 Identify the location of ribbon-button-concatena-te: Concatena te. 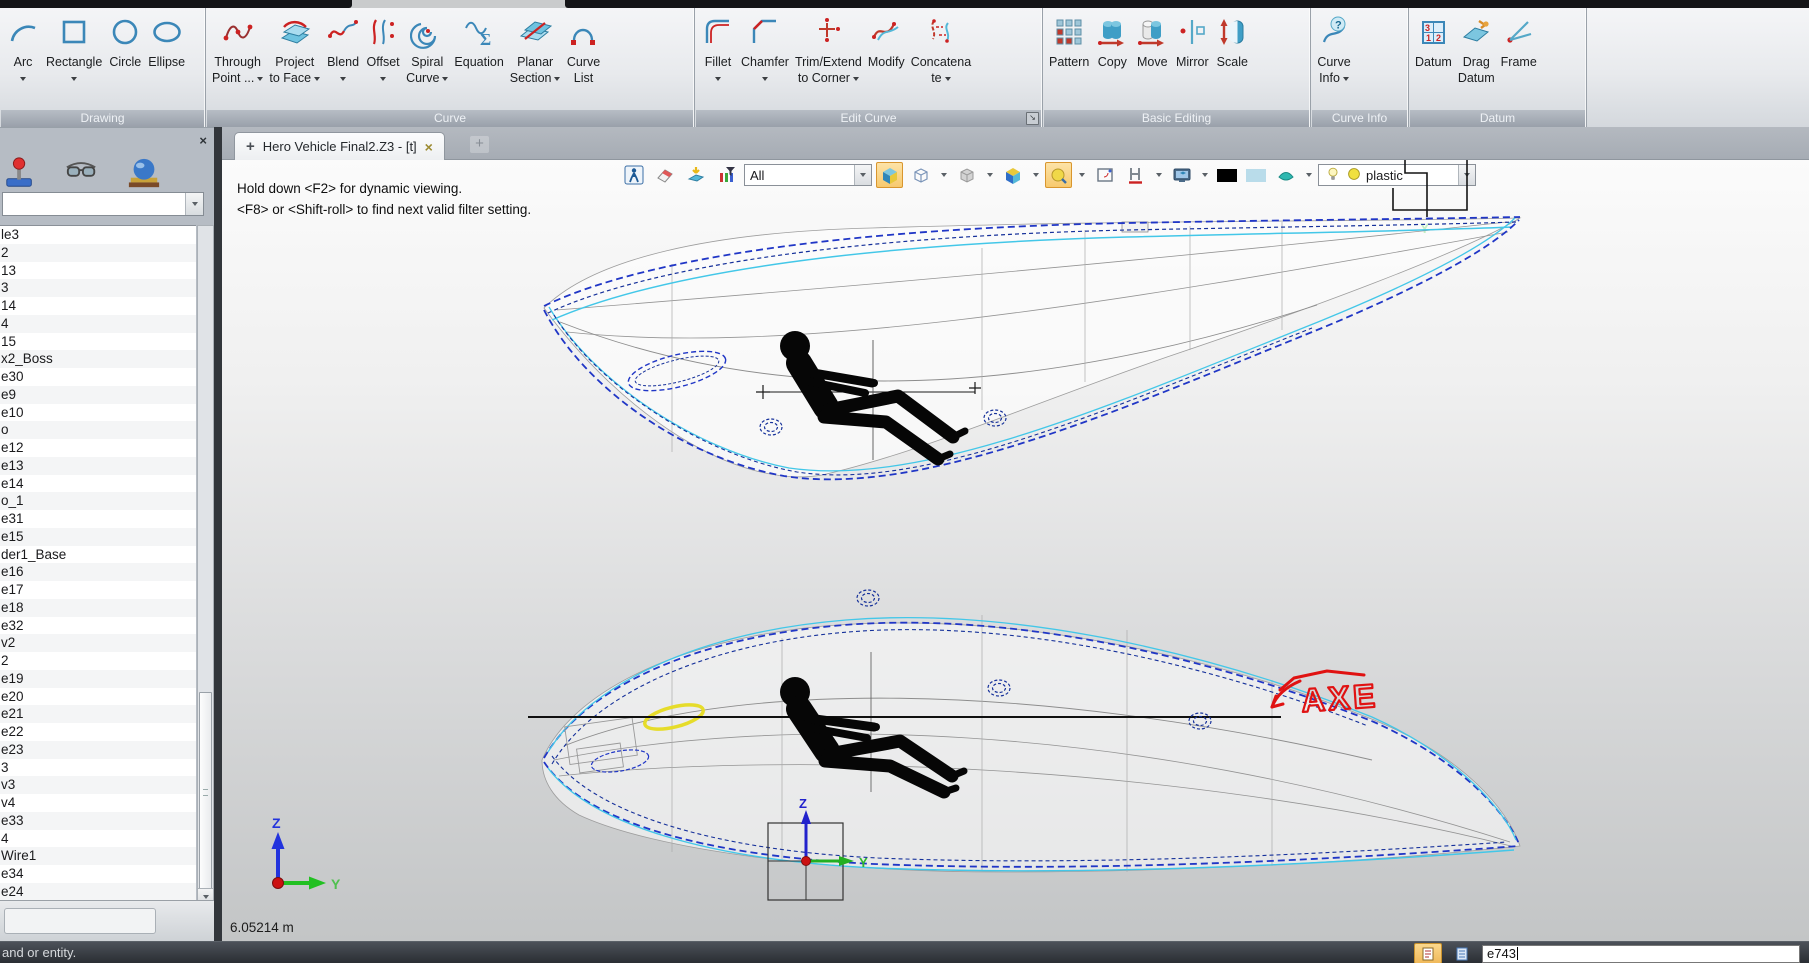
(941, 60).